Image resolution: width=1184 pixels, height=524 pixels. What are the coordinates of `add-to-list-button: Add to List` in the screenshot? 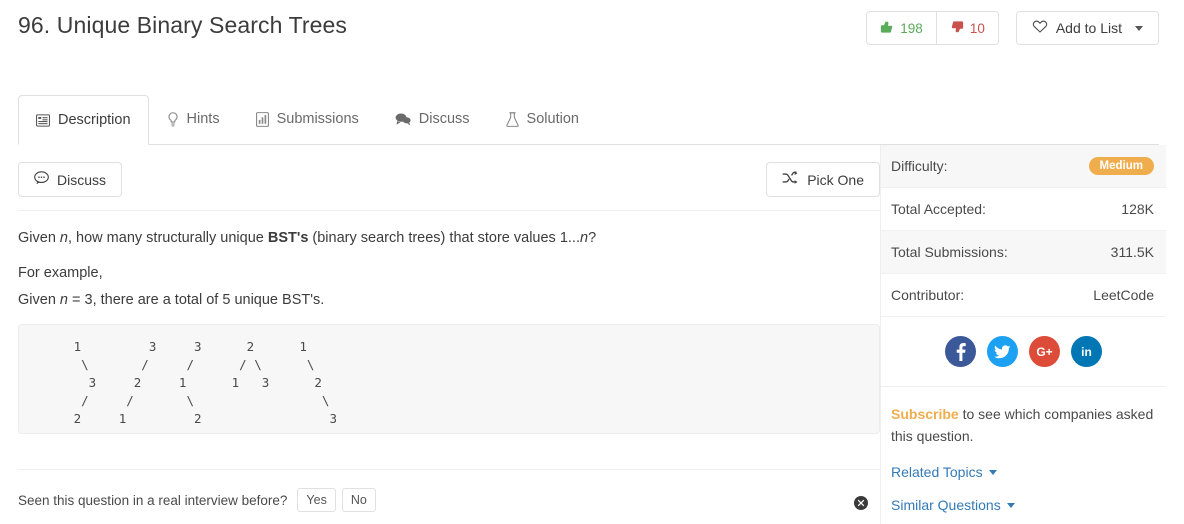 It's located at (1087, 28).